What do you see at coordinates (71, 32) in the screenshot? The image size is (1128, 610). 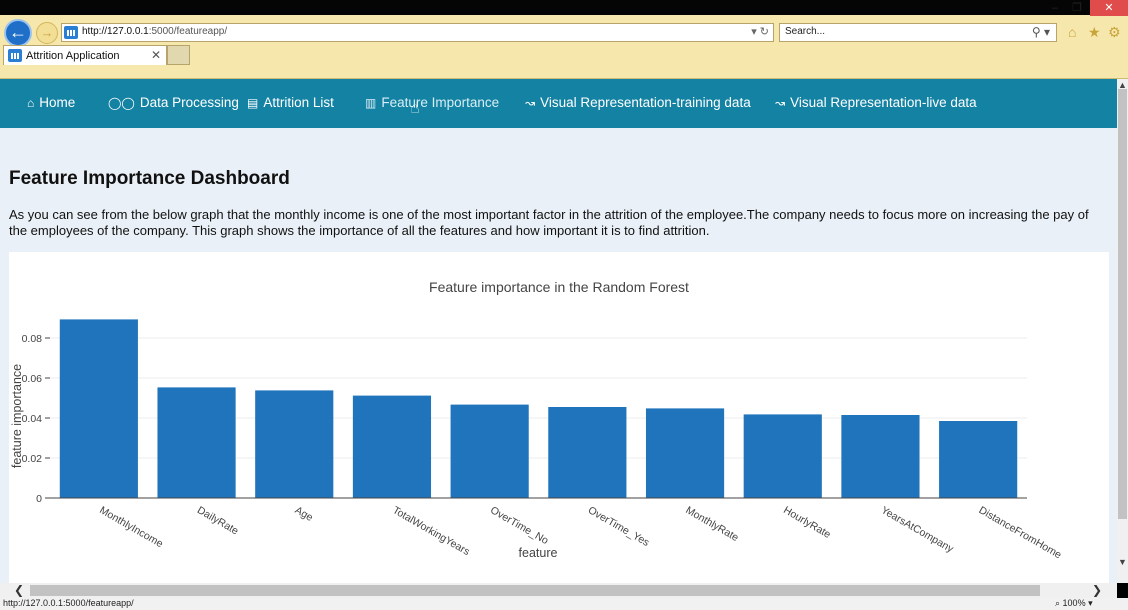 I see `site-favicon-icon` at bounding box center [71, 32].